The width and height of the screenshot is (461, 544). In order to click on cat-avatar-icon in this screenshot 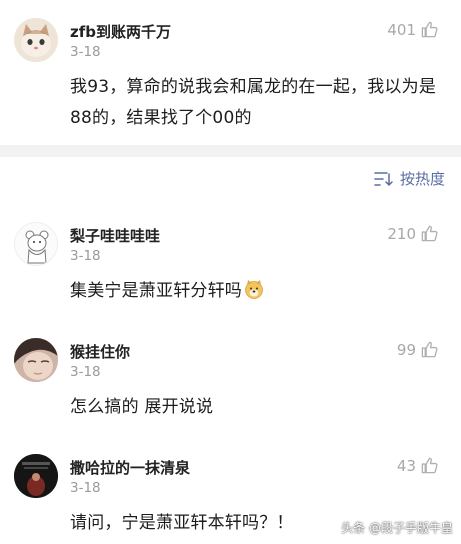, I will do `click(36, 40)`.